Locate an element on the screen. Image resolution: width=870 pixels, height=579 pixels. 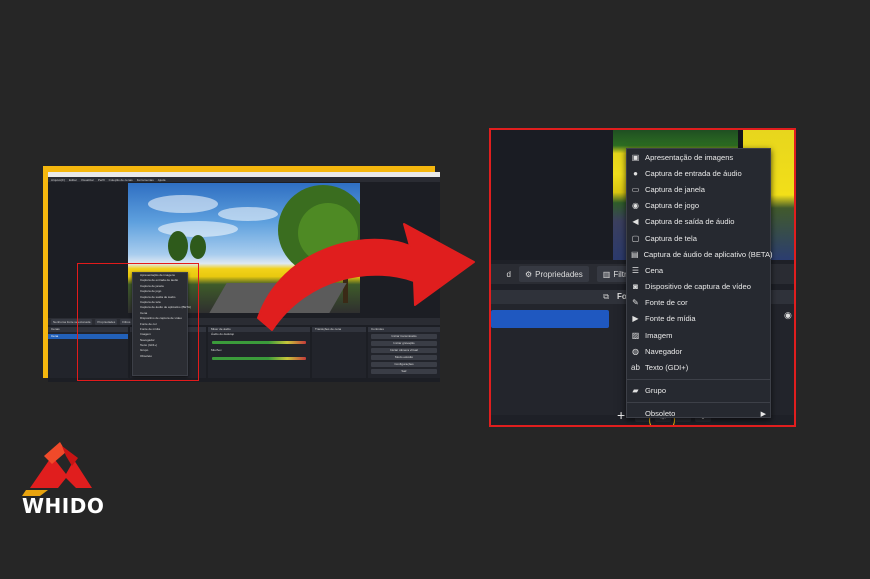
menu-item-gamepad: ◉ Captura de jogo is located at coordinates (698, 206).